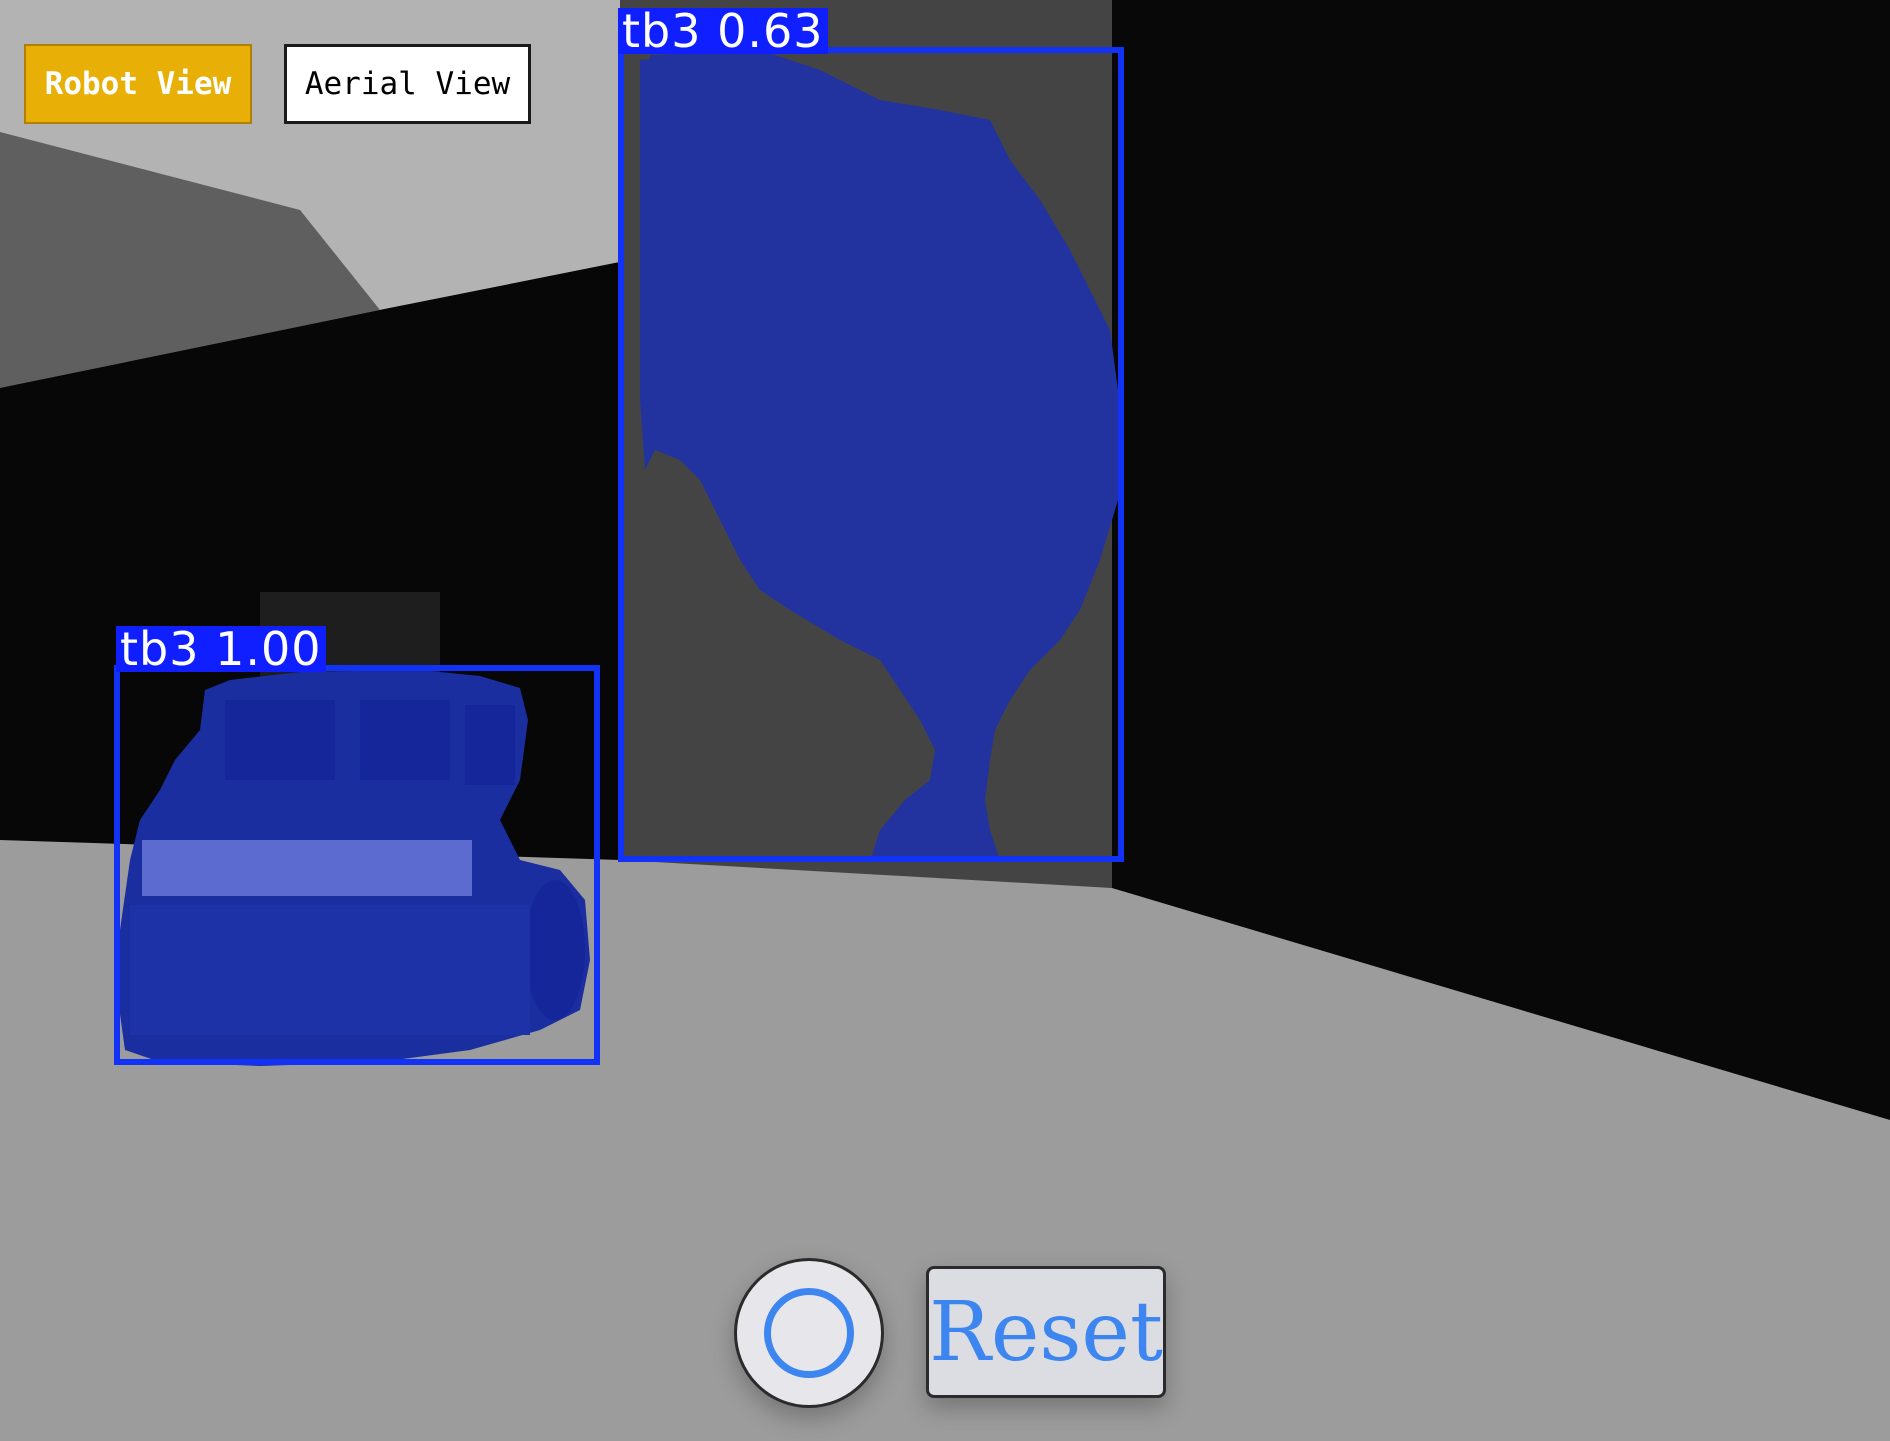 Image resolution: width=1890 pixels, height=1441 pixels. Describe the element at coordinates (138, 84) in the screenshot. I see `robot-view-button: Robot View` at that location.